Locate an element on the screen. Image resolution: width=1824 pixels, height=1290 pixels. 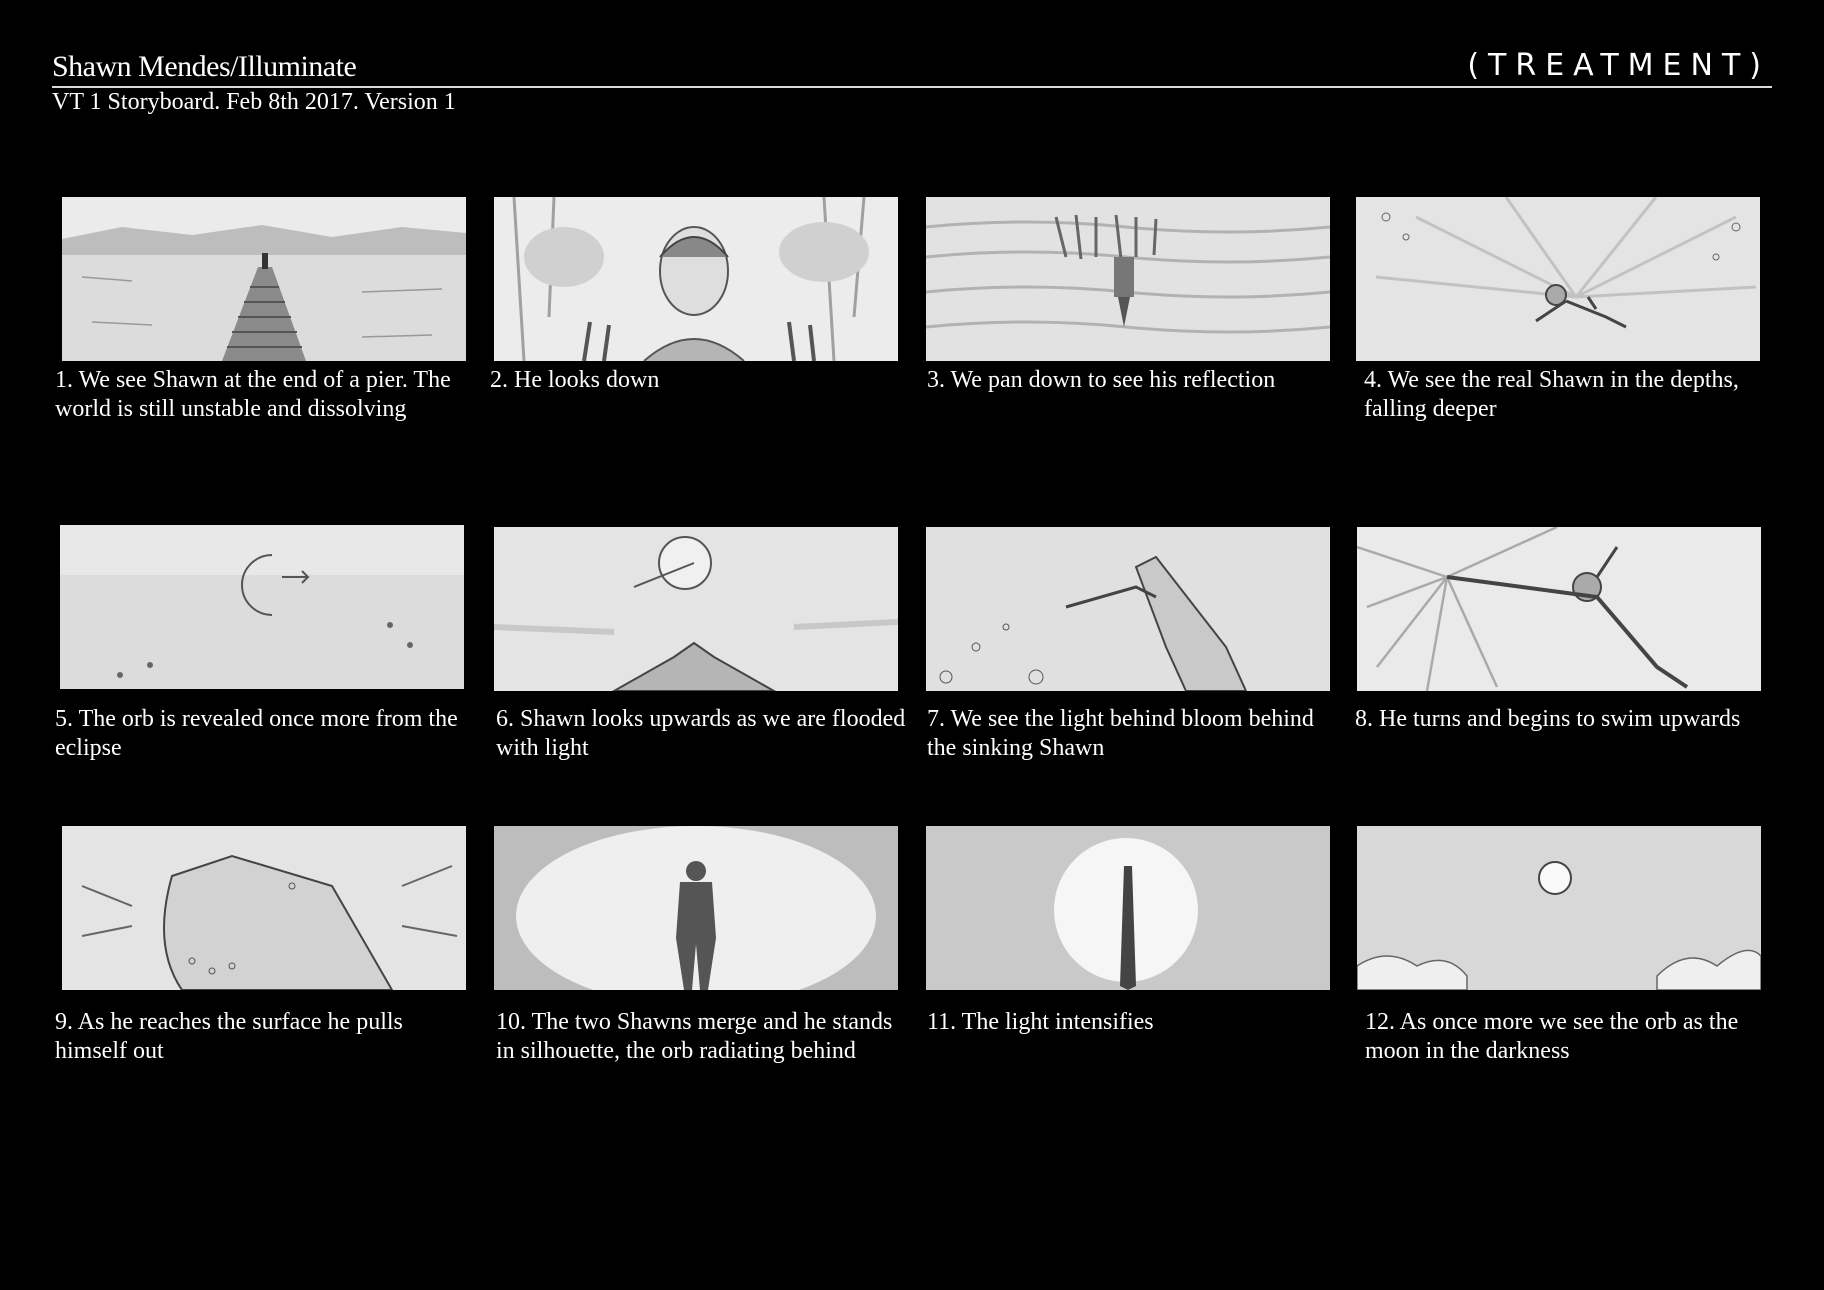
storyboard-frame-3-sketch is located at coordinates (1128, 279).